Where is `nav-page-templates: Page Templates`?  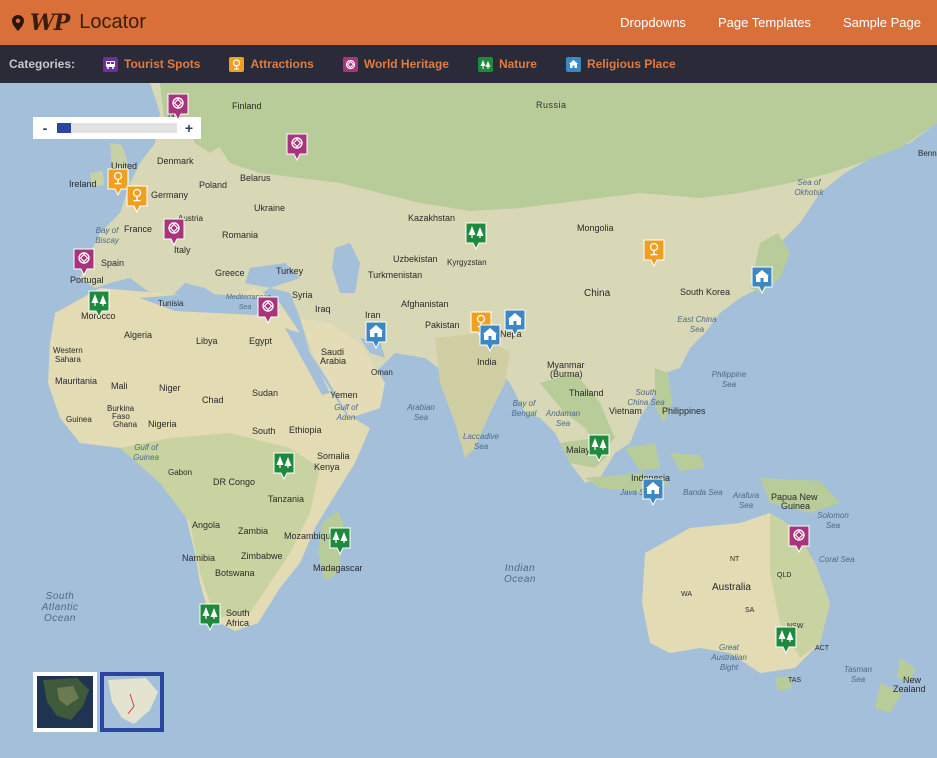 nav-page-templates: Page Templates is located at coordinates (764, 22).